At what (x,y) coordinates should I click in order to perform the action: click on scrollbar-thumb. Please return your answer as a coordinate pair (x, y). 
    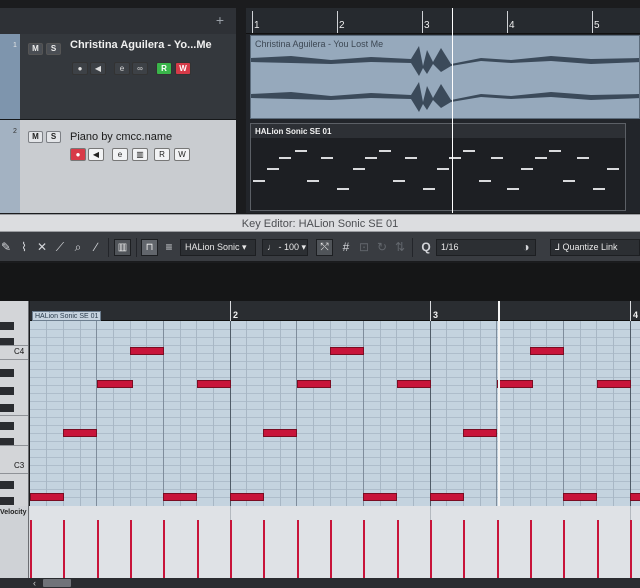
    Looking at the image, I should click on (57, 583).